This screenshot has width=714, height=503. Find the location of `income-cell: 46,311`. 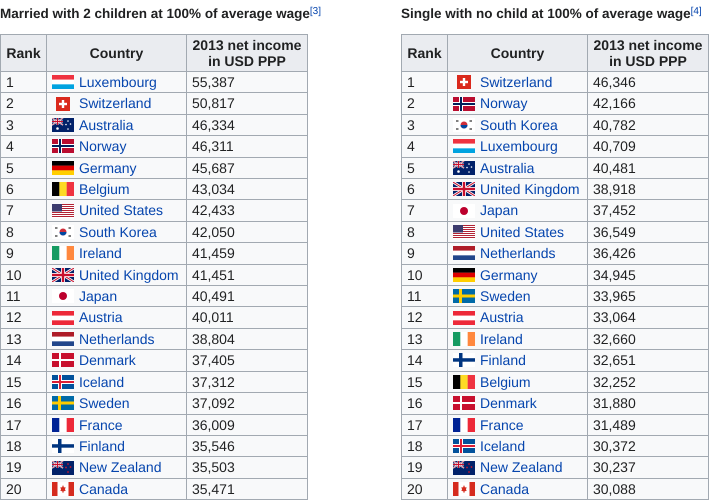

income-cell: 46,311 is located at coordinates (247, 147).